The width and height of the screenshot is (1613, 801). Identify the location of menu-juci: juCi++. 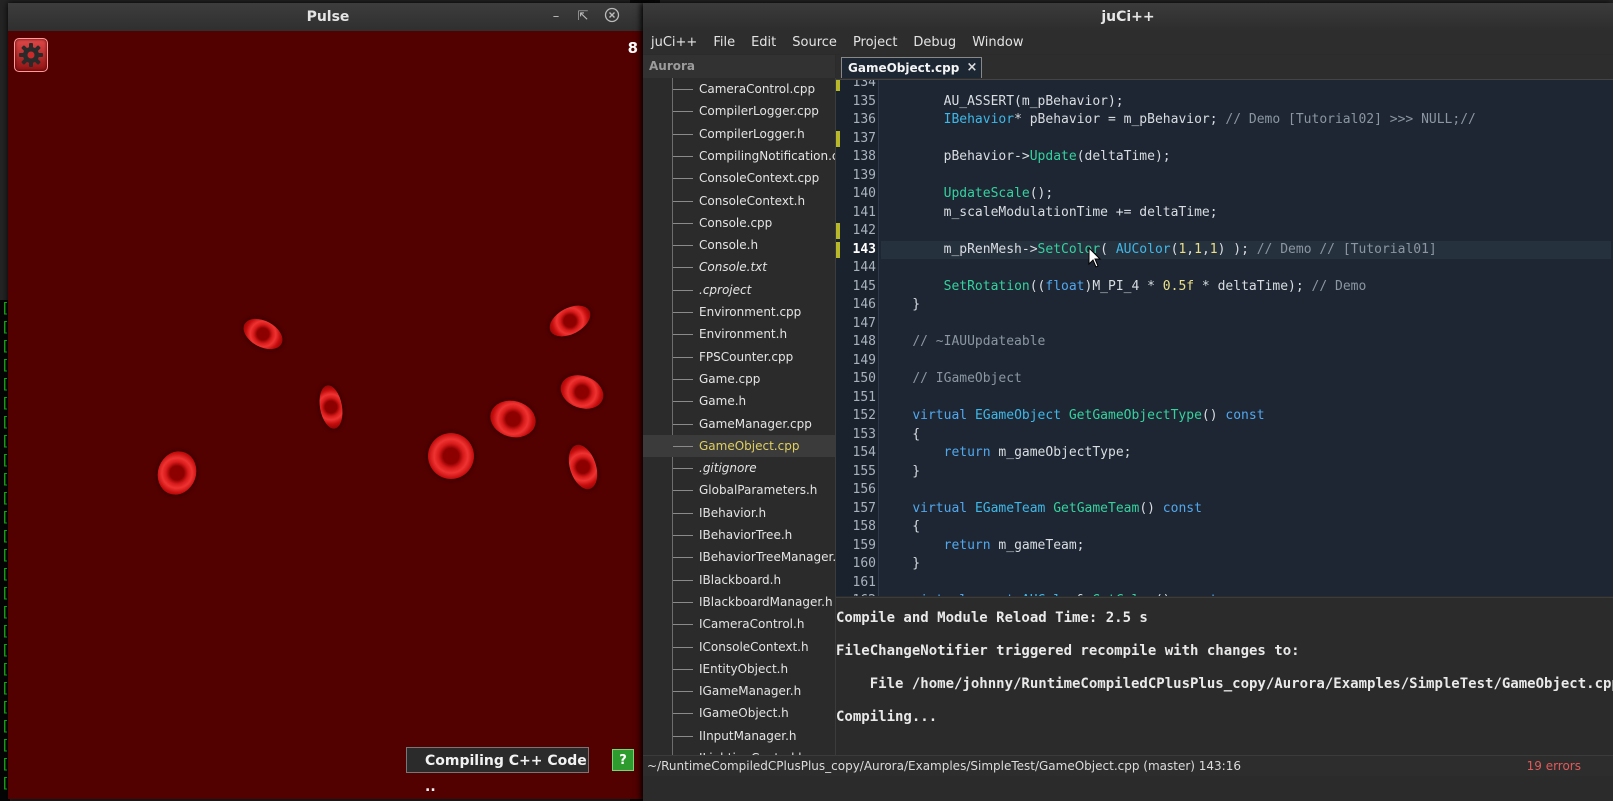
(674, 42).